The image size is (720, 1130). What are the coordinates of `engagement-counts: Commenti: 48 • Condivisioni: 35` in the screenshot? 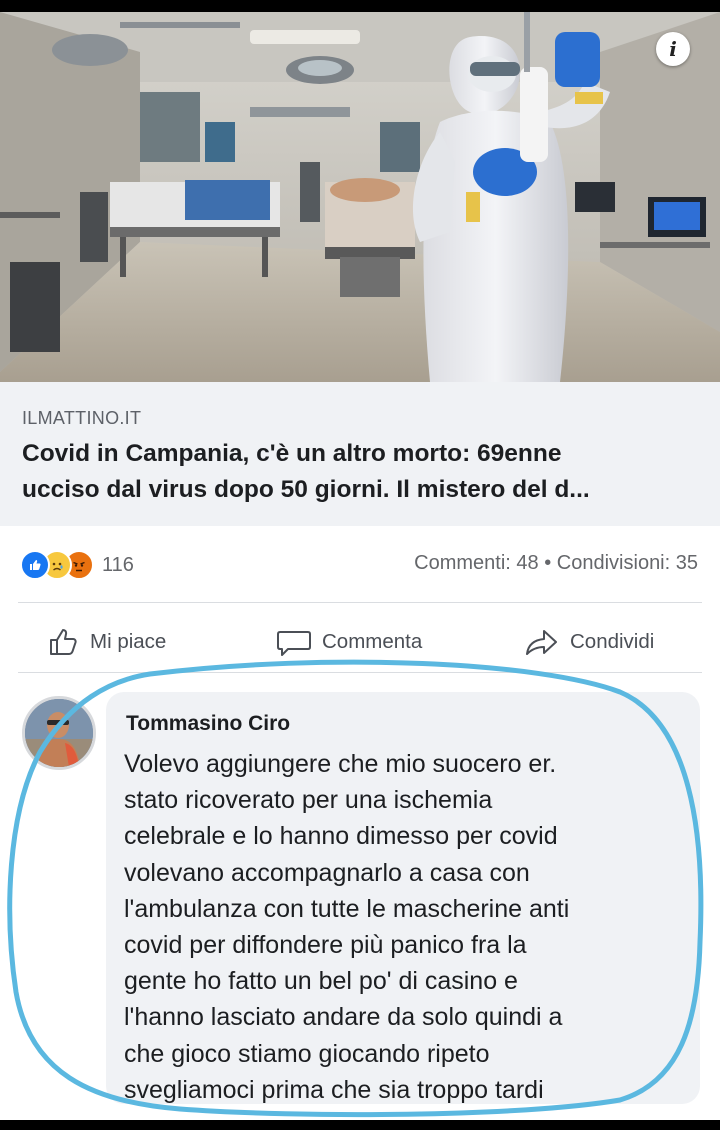 It's located at (556, 563).